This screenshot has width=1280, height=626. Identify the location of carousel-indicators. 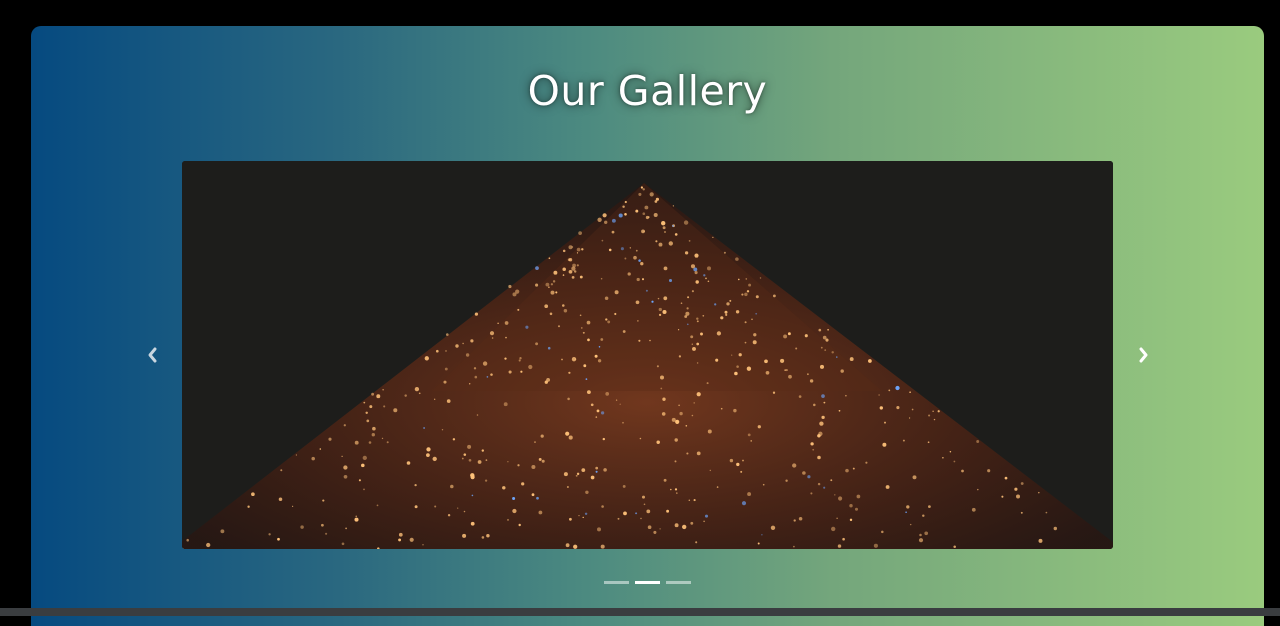
(647, 582).